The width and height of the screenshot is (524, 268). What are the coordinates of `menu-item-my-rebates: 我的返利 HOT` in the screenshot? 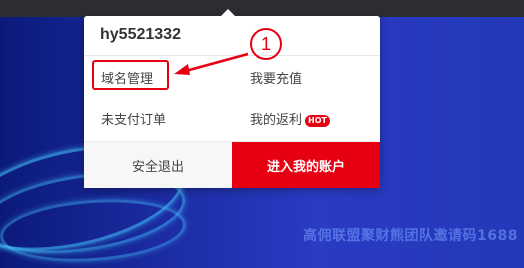 It's located at (290, 118).